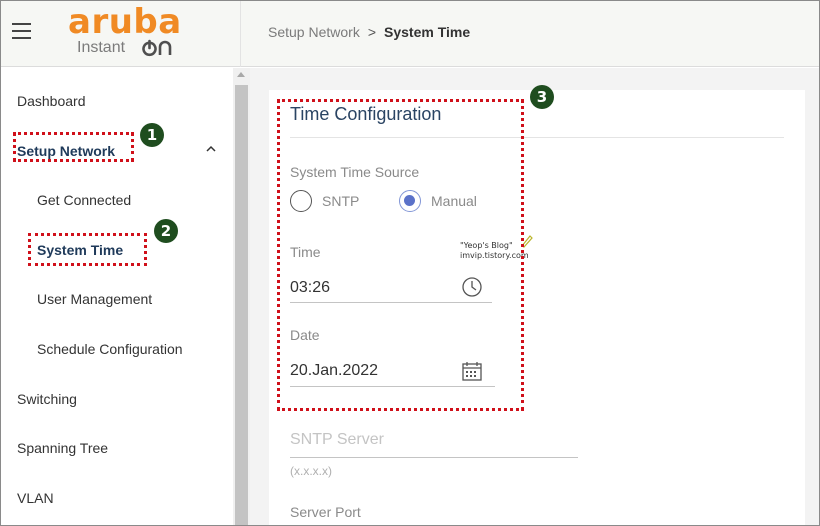  I want to click on sidebar-item-dashboard: Dashboard, so click(51, 101).